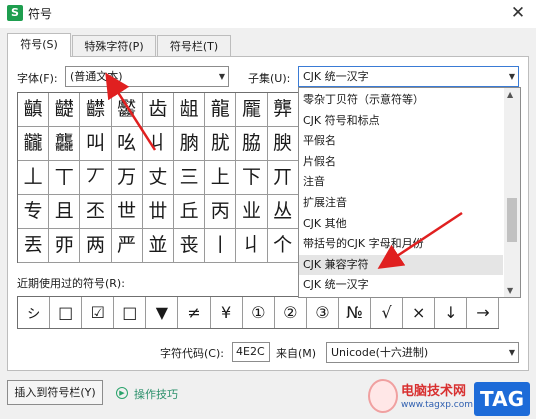 The width and height of the screenshot is (536, 419). Describe the element at coordinates (420, 240) in the screenshot. I see `red-arrow-subset` at that location.